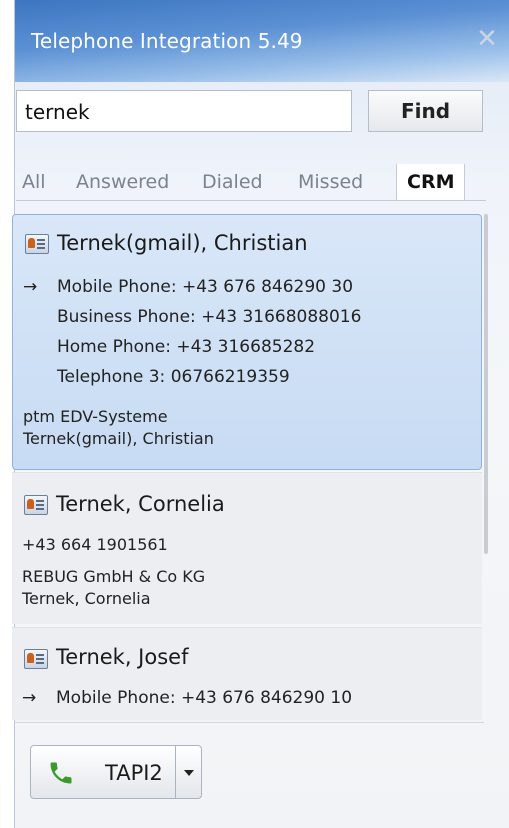  What do you see at coordinates (140, 504) in the screenshot?
I see `contact-name: Ternek, Cornelia` at bounding box center [140, 504].